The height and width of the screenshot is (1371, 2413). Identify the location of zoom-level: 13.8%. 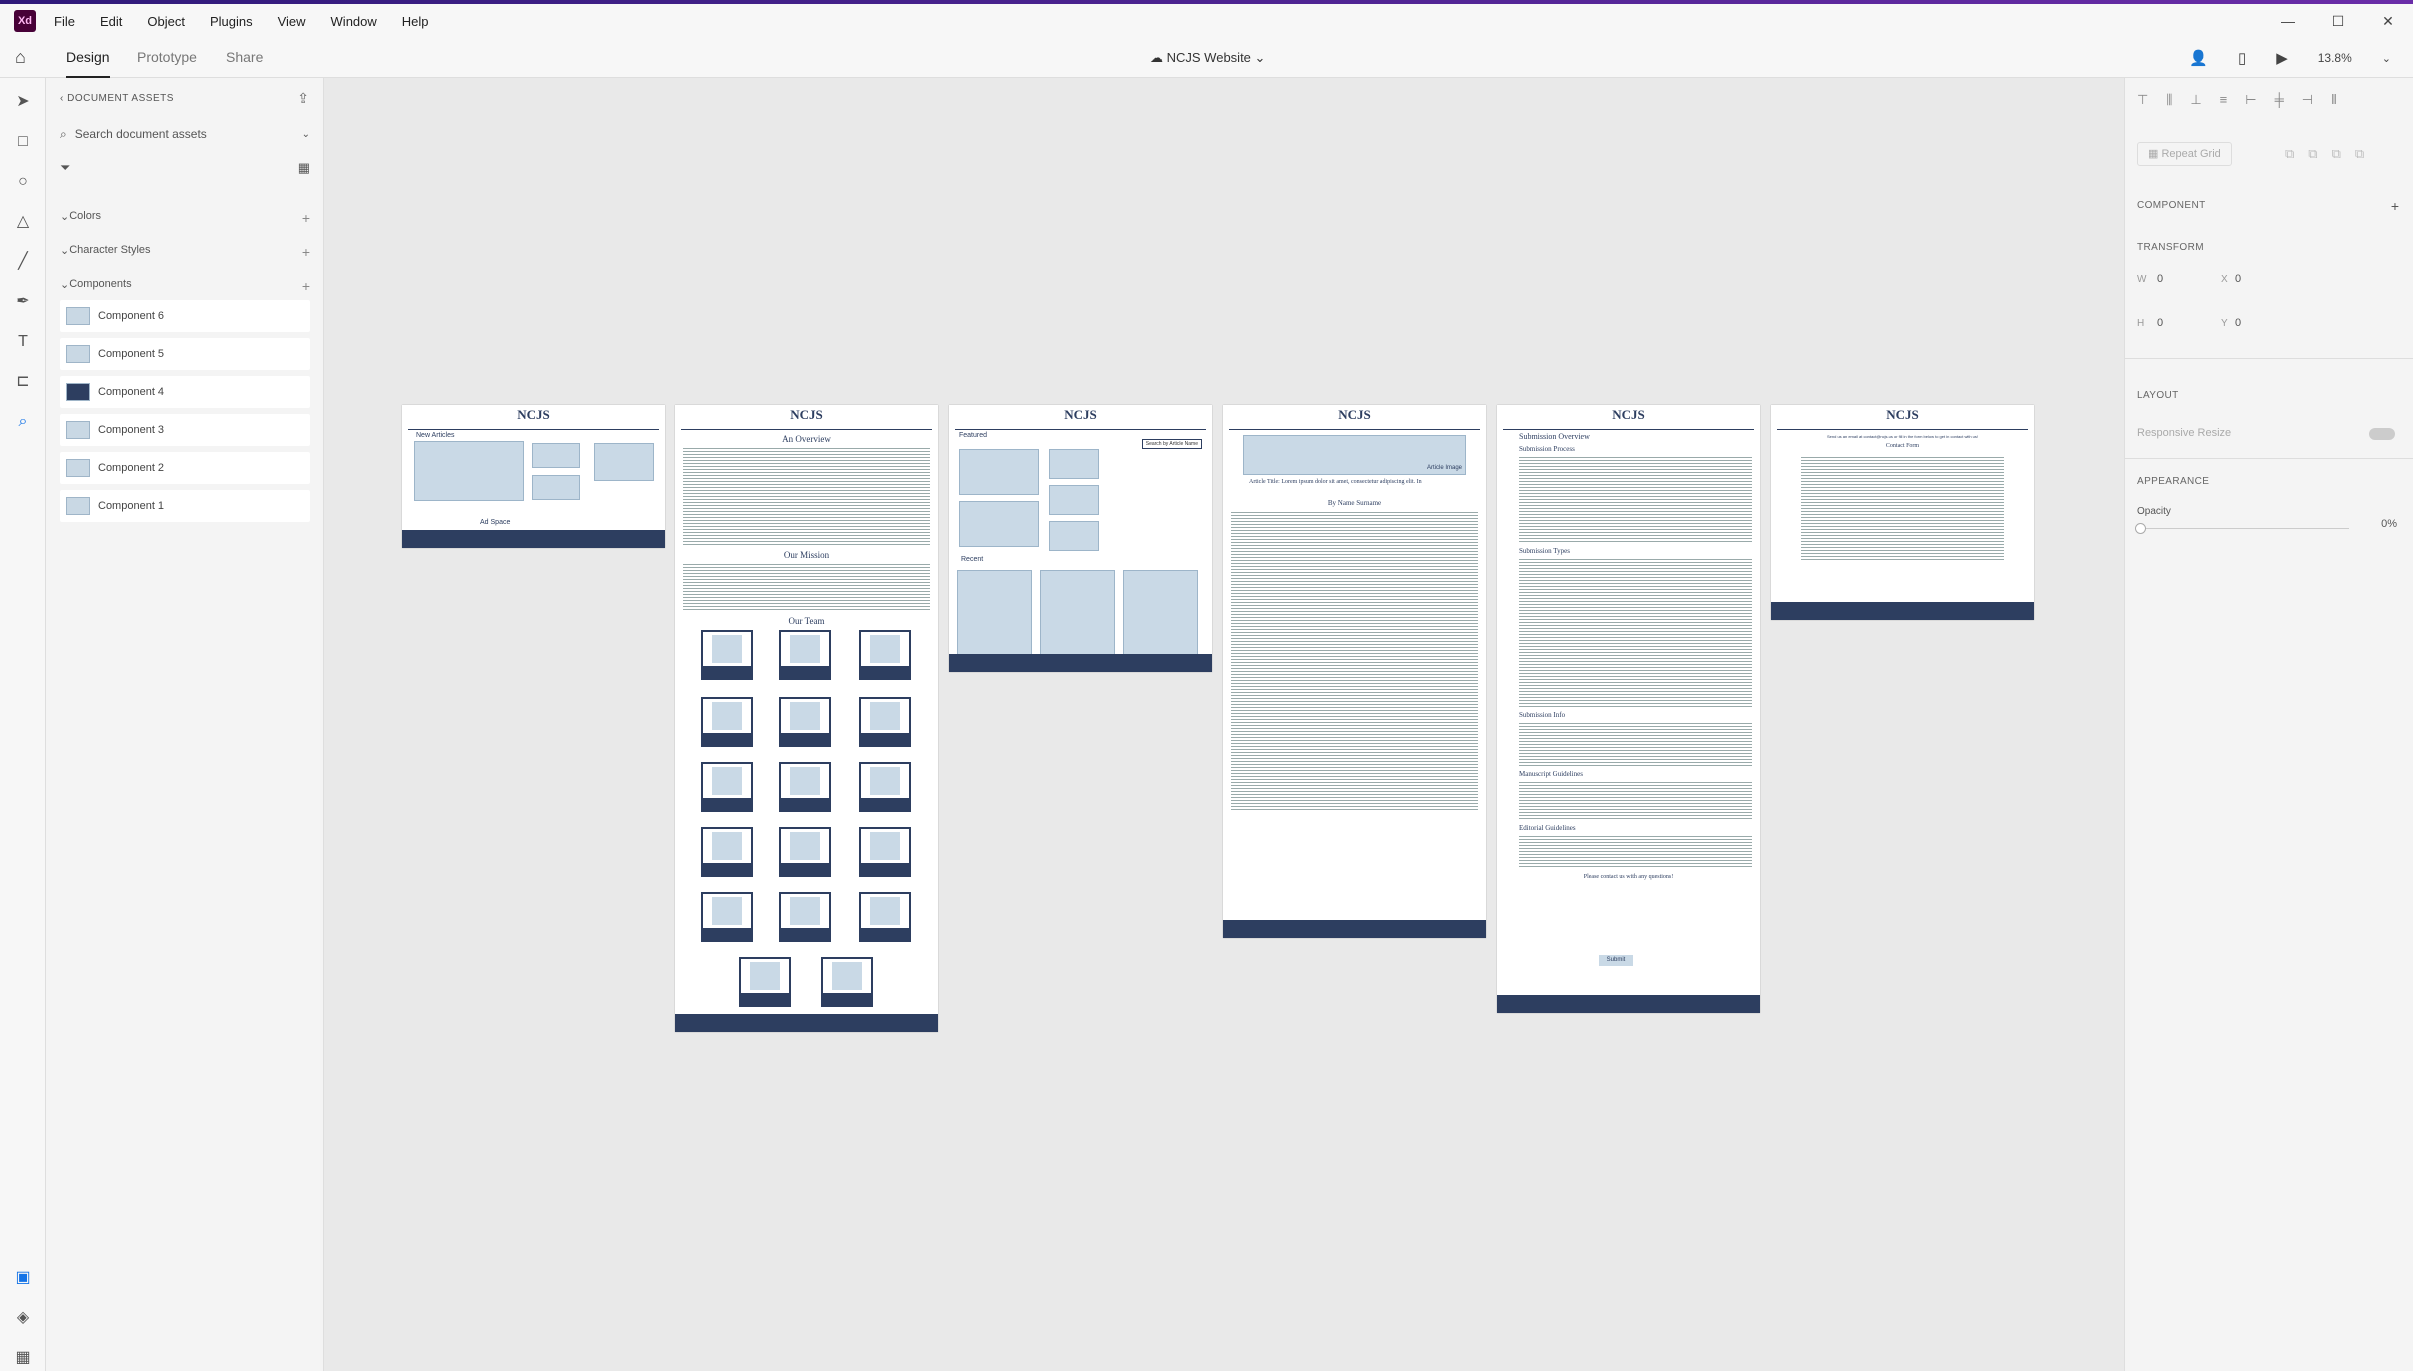
(2335, 58).